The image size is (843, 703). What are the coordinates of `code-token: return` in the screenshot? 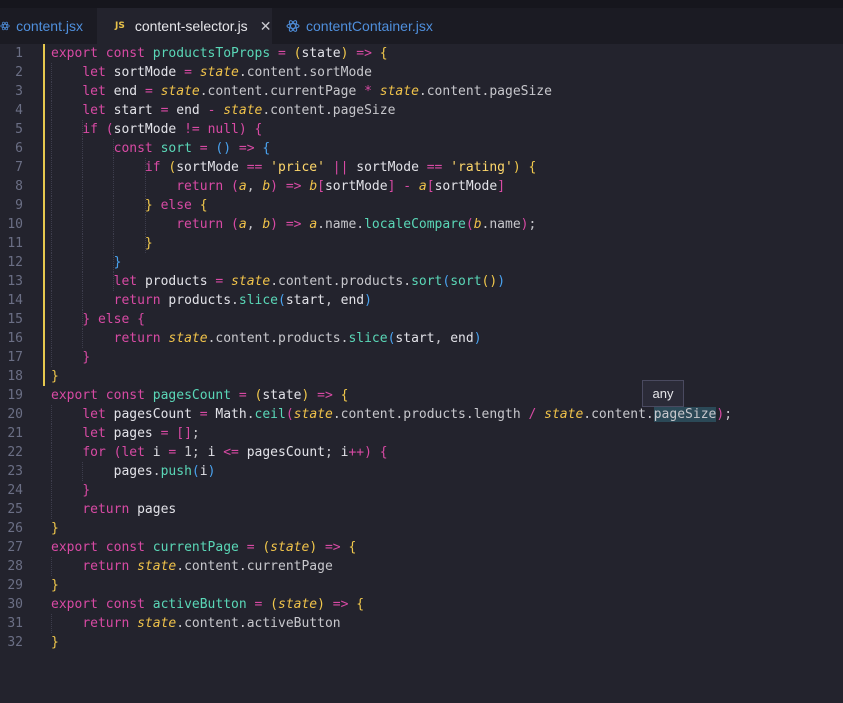 It's located at (200, 224).